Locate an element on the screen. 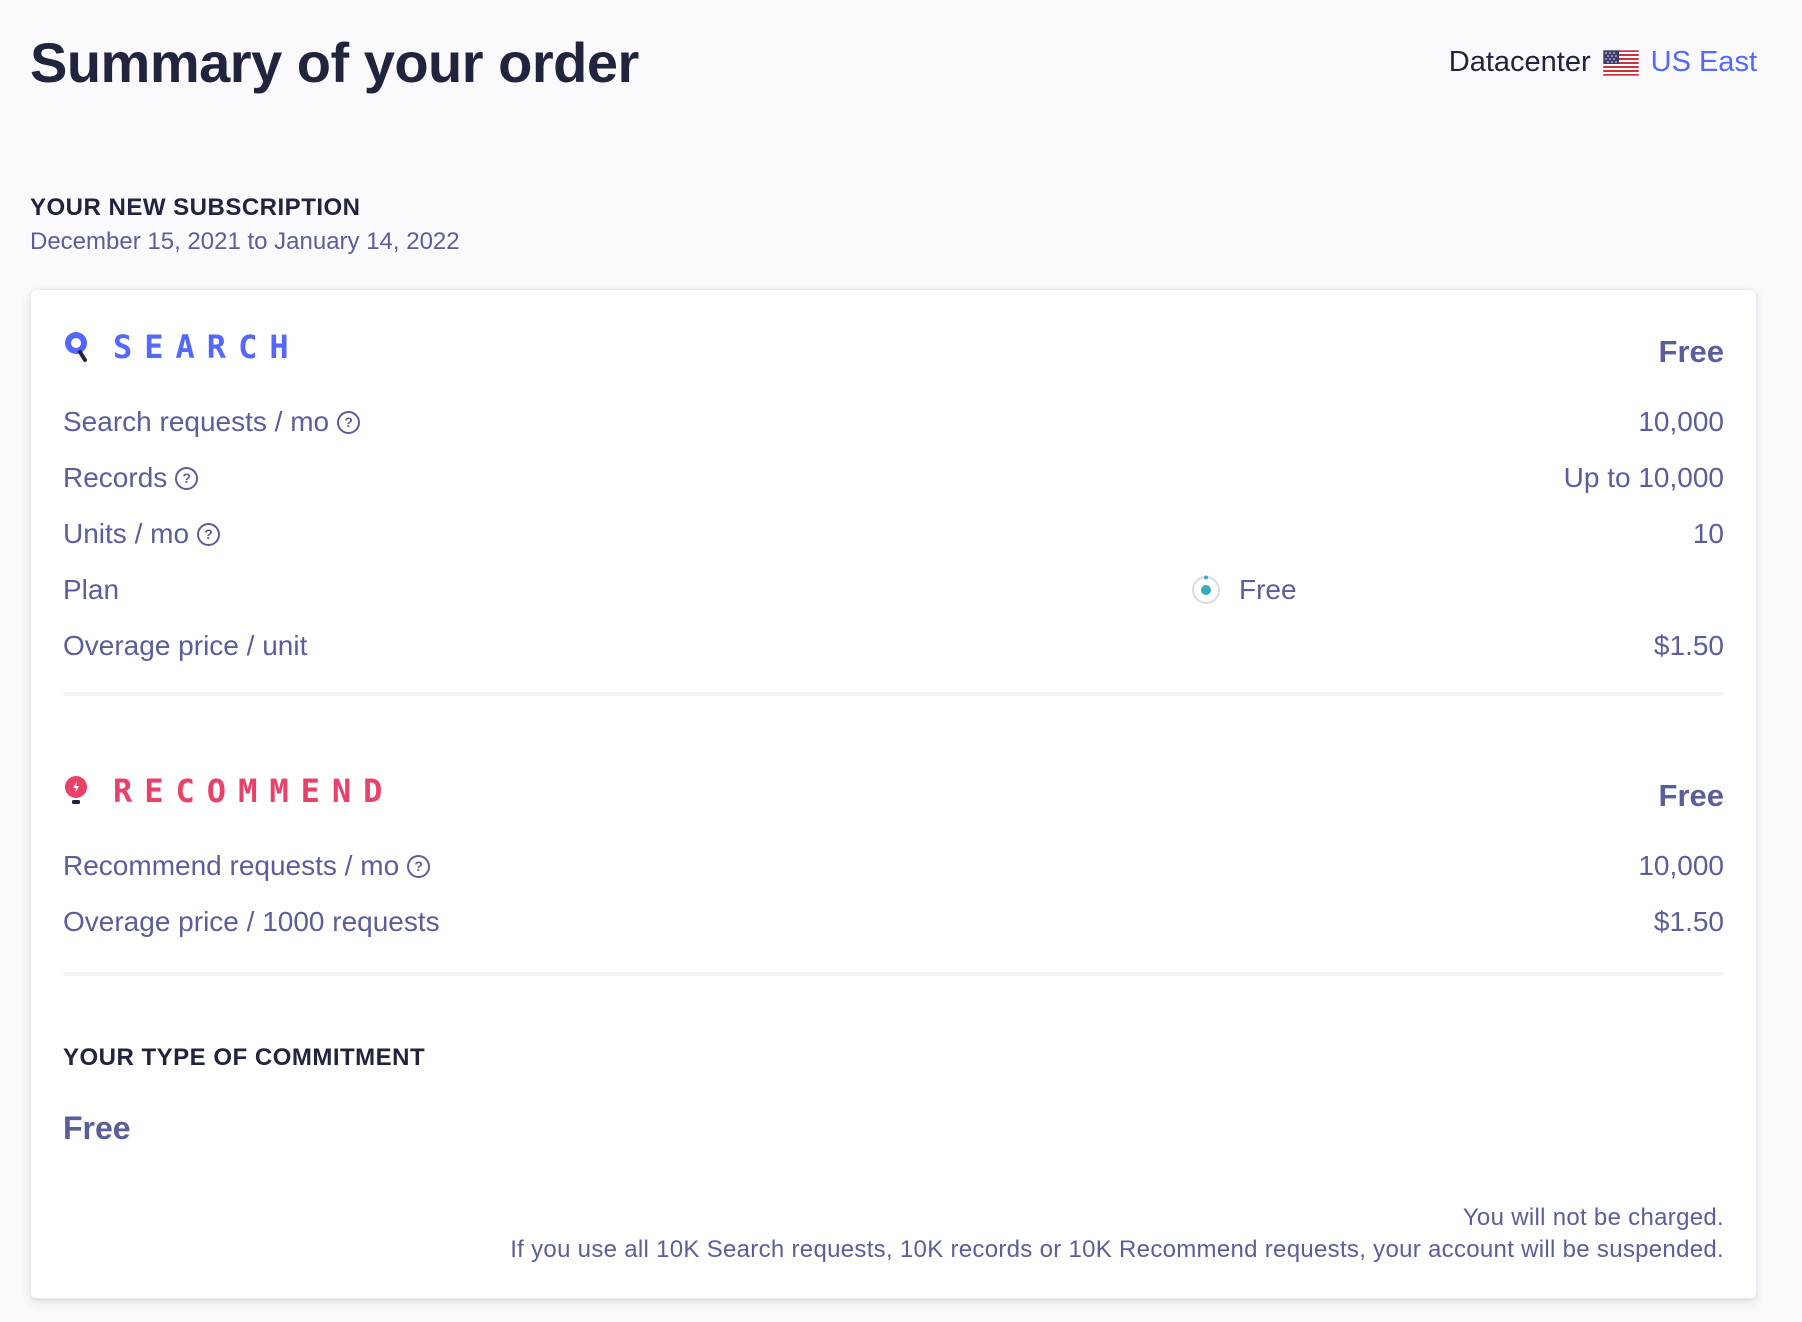 The height and width of the screenshot is (1322, 1802). search-product-name: SEARCH is located at coordinates (182, 347).